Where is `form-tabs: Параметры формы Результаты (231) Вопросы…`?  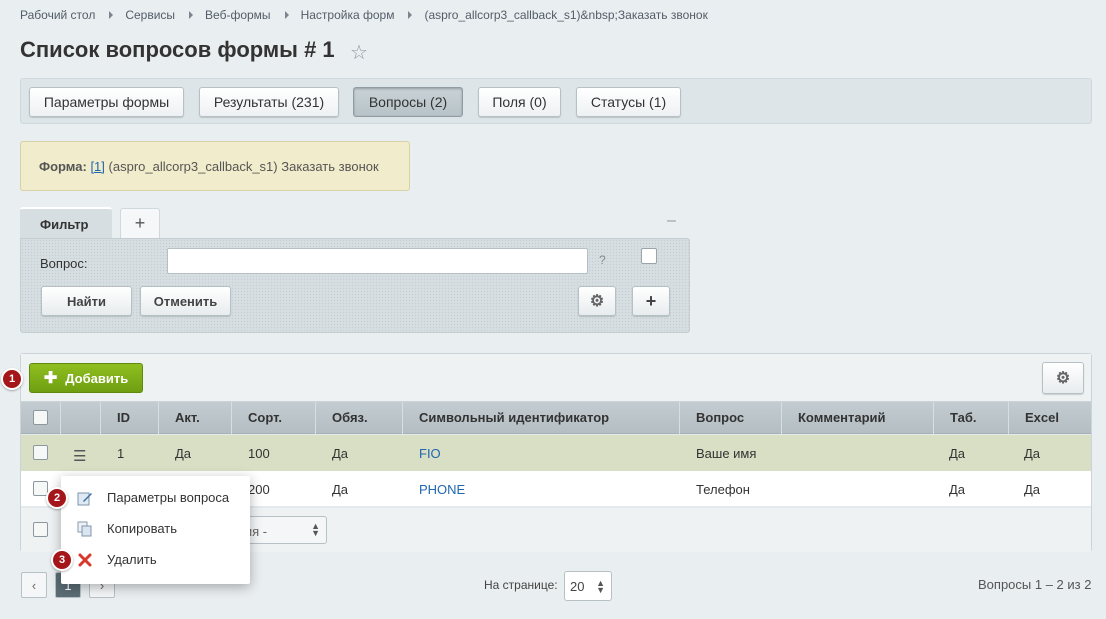 form-tabs: Параметры формы Результаты (231) Вопросы… is located at coordinates (556, 101).